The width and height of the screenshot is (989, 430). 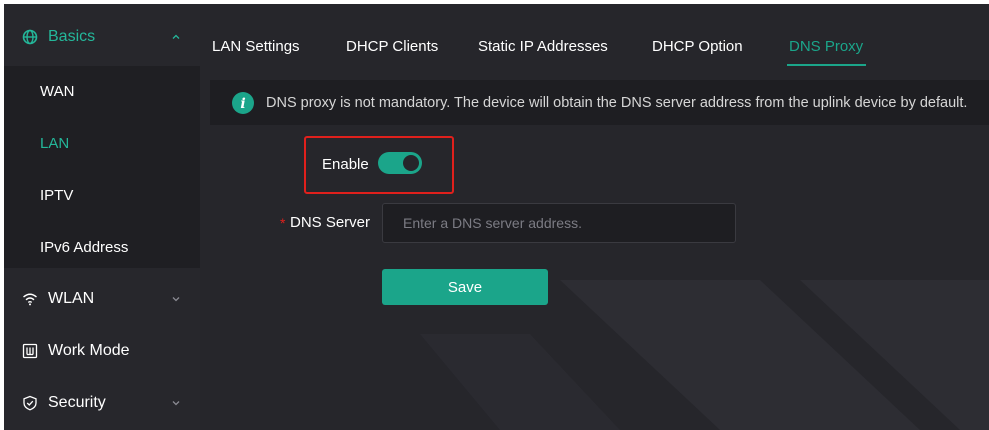 What do you see at coordinates (559, 223) in the screenshot?
I see `dns-server-input` at bounding box center [559, 223].